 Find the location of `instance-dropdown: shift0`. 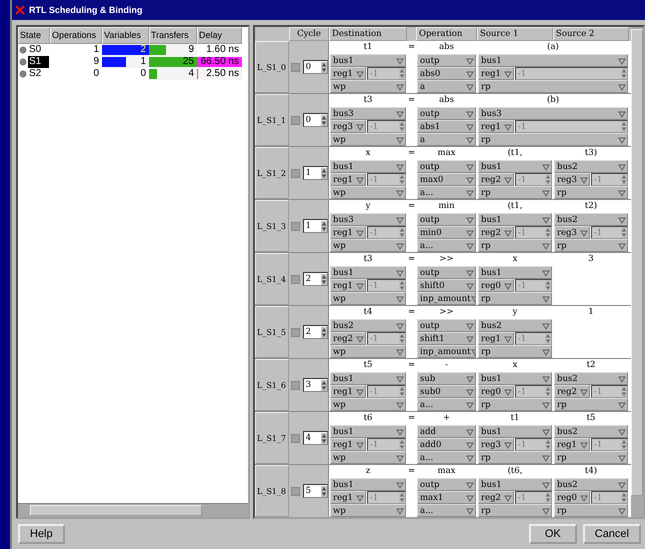

instance-dropdown: shift0 is located at coordinates (446, 285).